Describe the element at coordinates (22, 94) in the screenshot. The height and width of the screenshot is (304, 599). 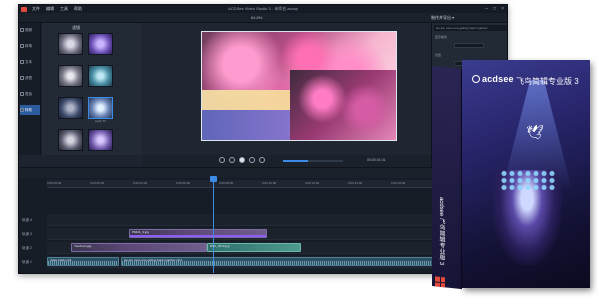
I see `overlay-icon` at that location.